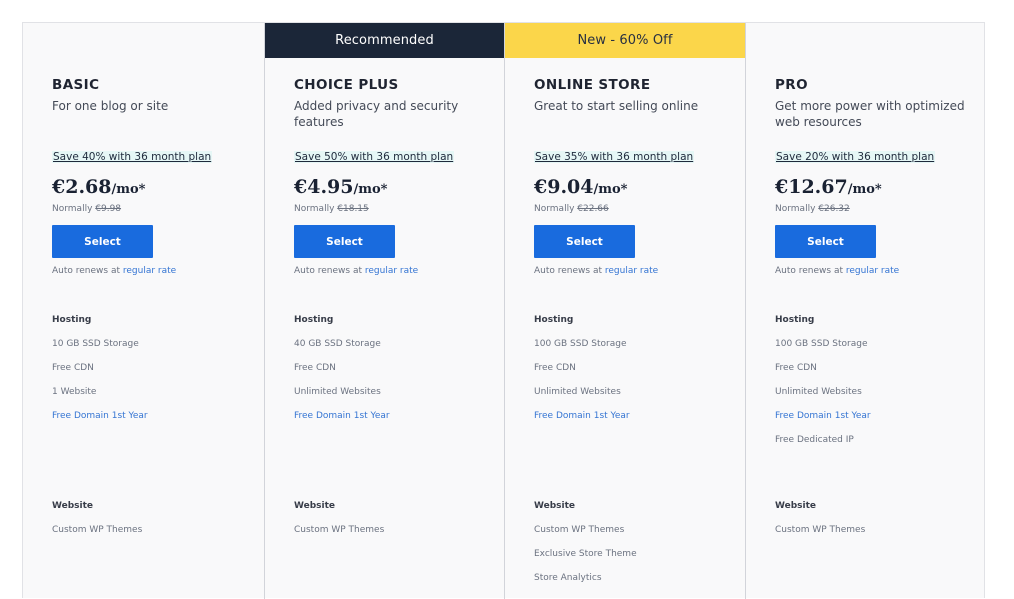 This screenshot has width=1014, height=599. What do you see at coordinates (108, 209) in the screenshot?
I see `normal-price-value: €9.98` at bounding box center [108, 209].